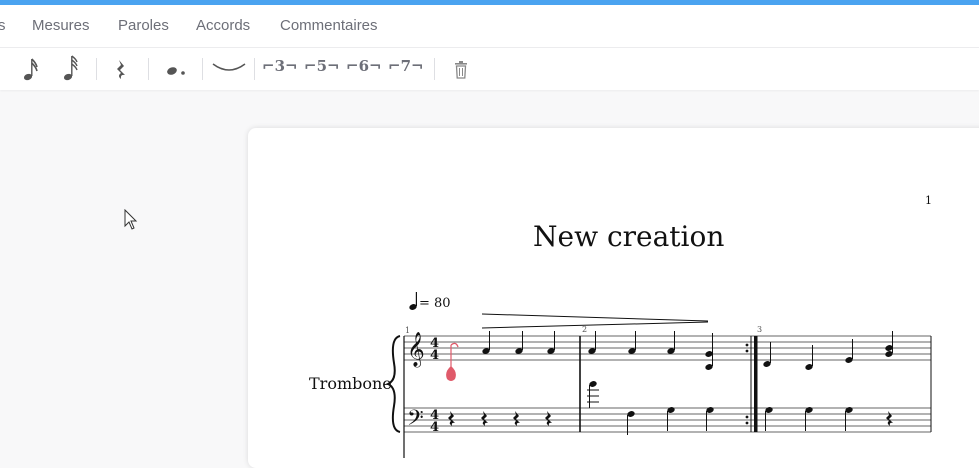  Describe the element at coordinates (595, 321) in the screenshot. I see `decrescendo-hairpin` at that location.